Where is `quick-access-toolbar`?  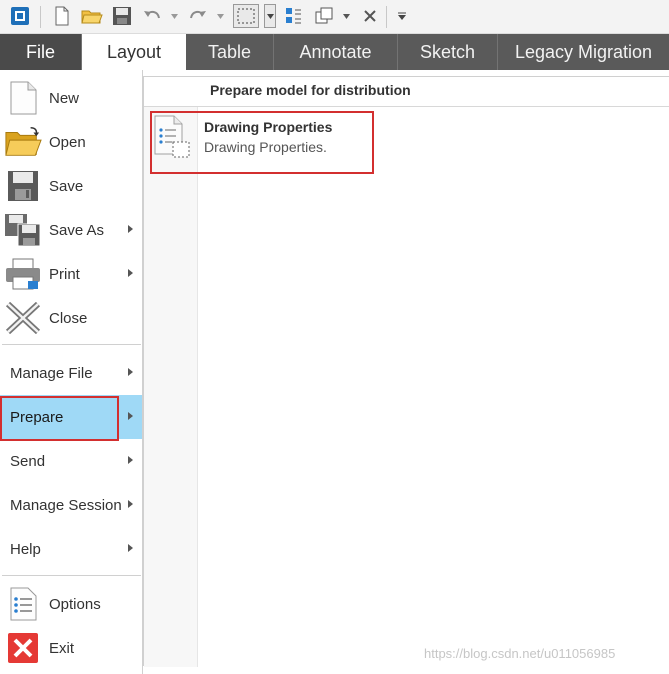 quick-access-toolbar is located at coordinates (334, 17).